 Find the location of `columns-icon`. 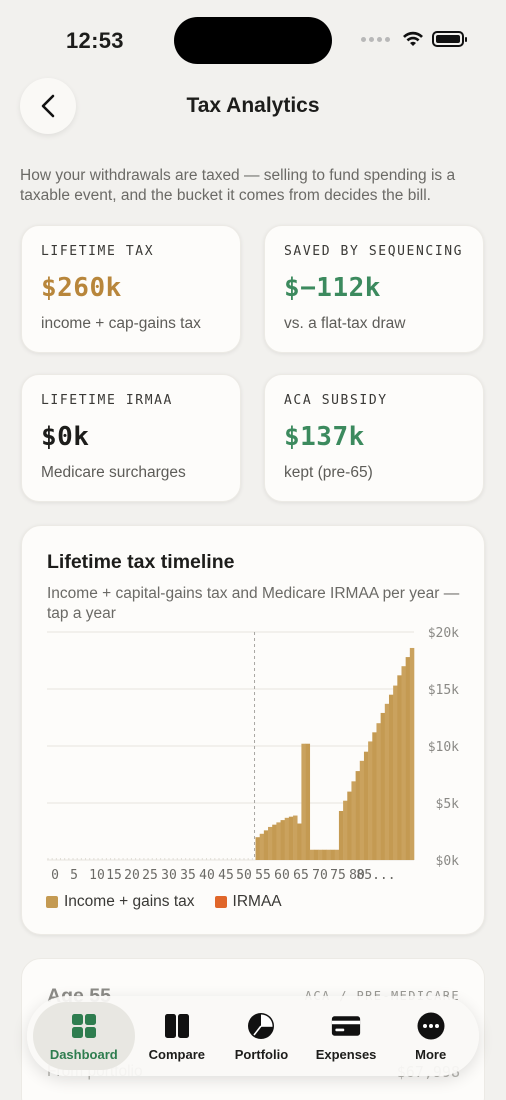

columns-icon is located at coordinates (176, 1025).